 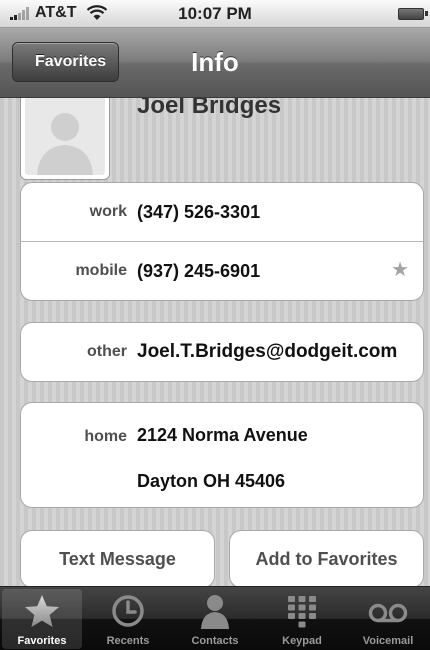 What do you see at coordinates (209, 108) in the screenshot?
I see `contact-name: Joel Bridges` at bounding box center [209, 108].